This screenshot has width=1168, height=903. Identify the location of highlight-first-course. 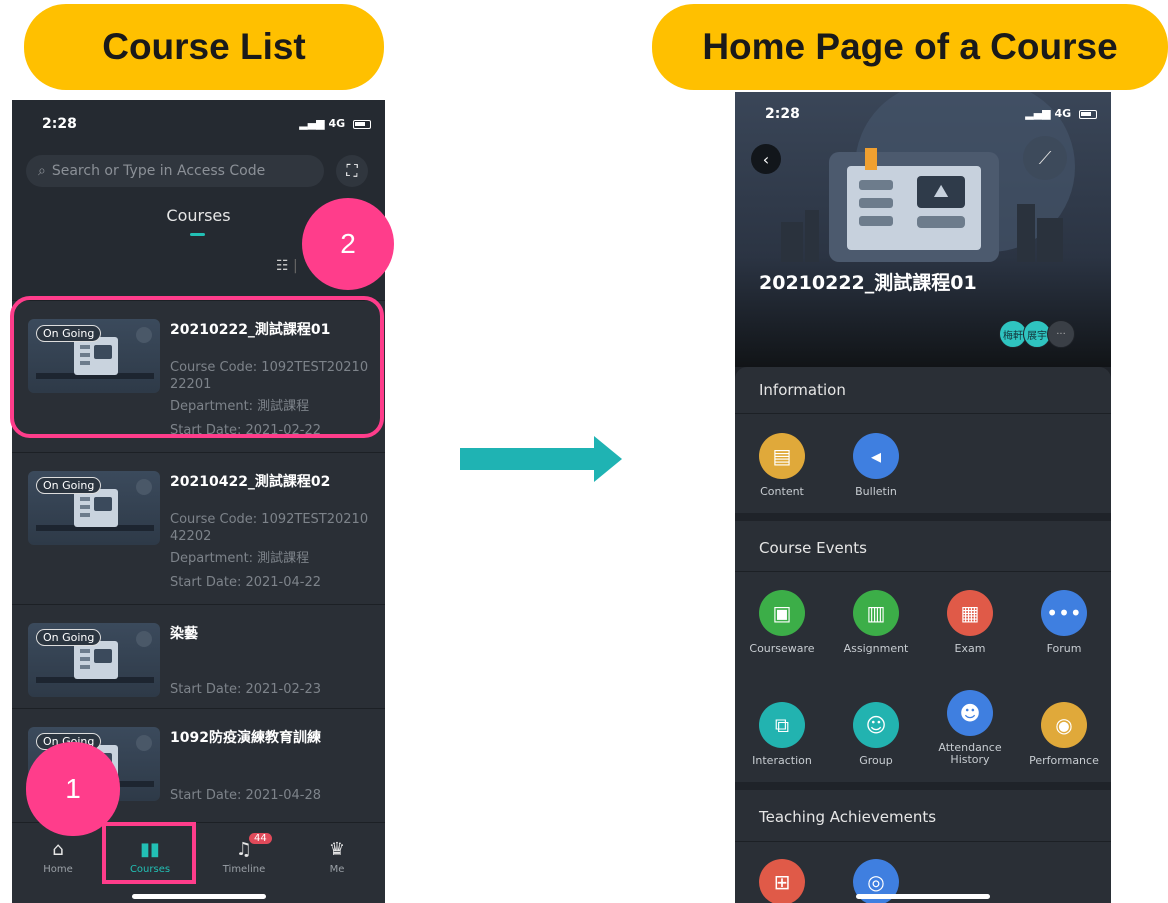
(197, 367).